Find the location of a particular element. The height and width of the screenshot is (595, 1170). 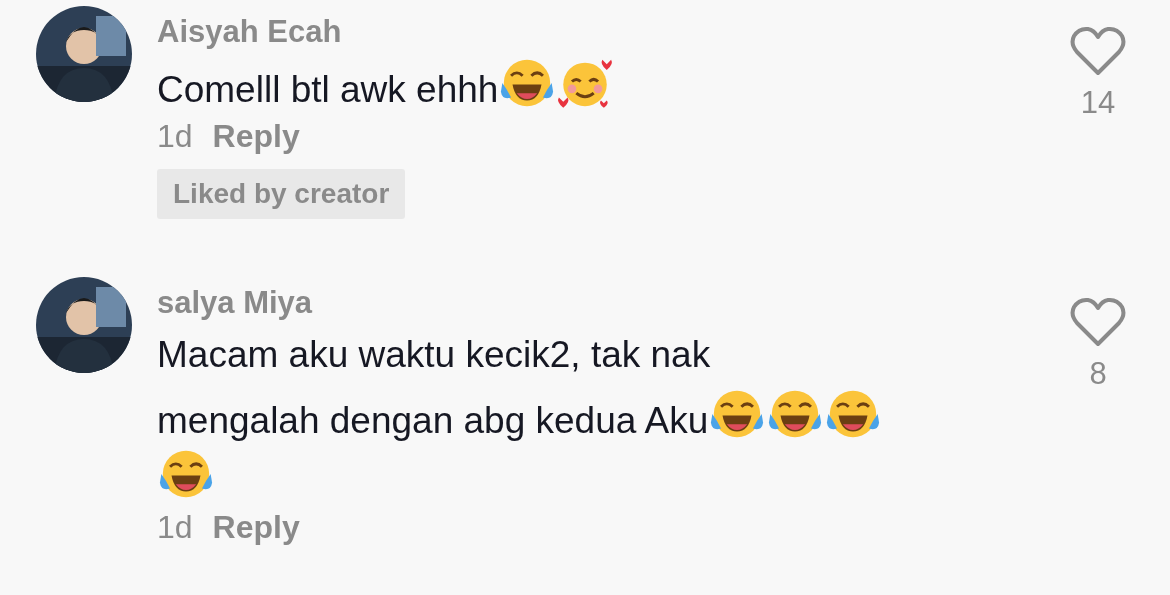

username: Aisyah Ecah is located at coordinates (249, 32).